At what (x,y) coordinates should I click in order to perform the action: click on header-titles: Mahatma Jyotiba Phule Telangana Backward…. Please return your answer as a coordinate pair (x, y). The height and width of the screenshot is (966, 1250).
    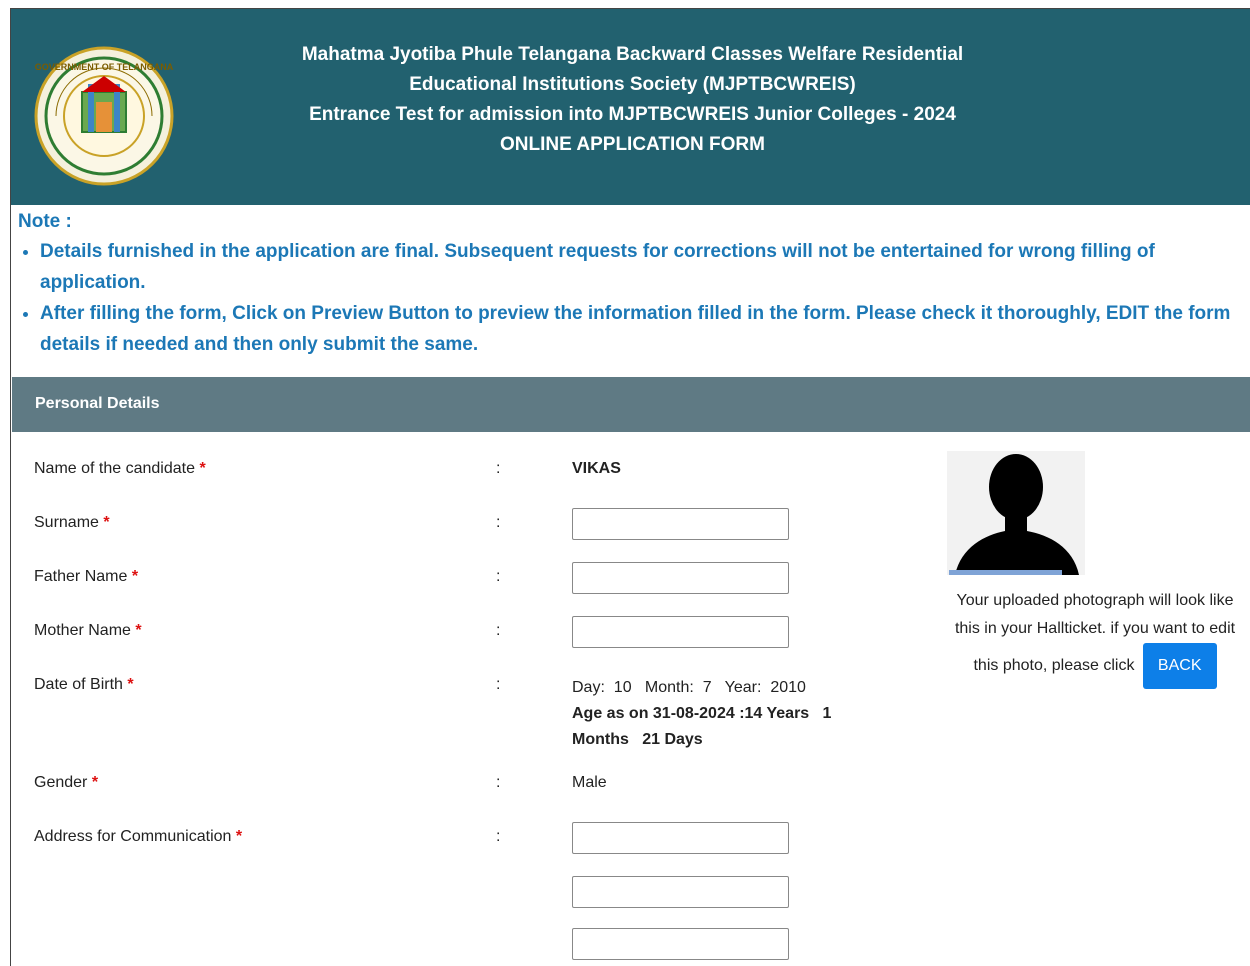
    Looking at the image, I should click on (632, 100).